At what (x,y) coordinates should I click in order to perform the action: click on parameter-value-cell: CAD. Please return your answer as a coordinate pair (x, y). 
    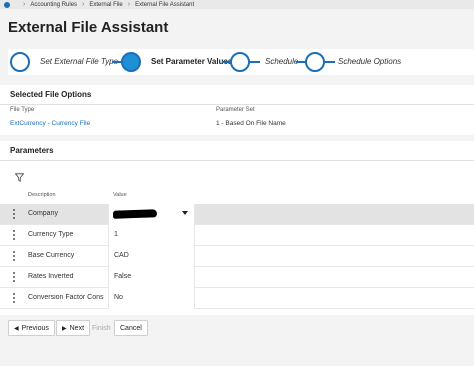
    Looking at the image, I should click on (151, 256).